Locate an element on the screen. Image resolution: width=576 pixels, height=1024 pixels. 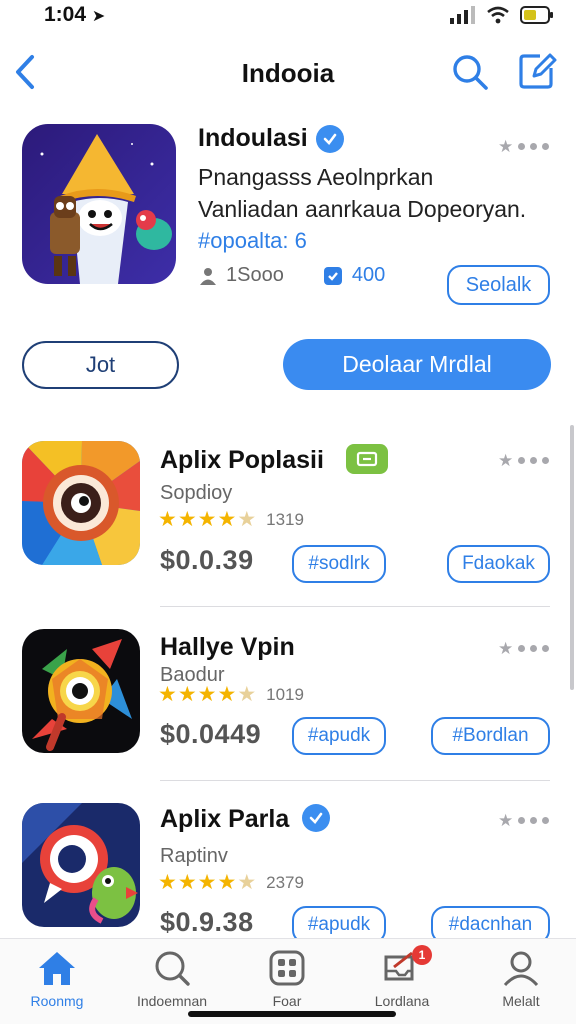
status-icons is located at coordinates (502, 15).